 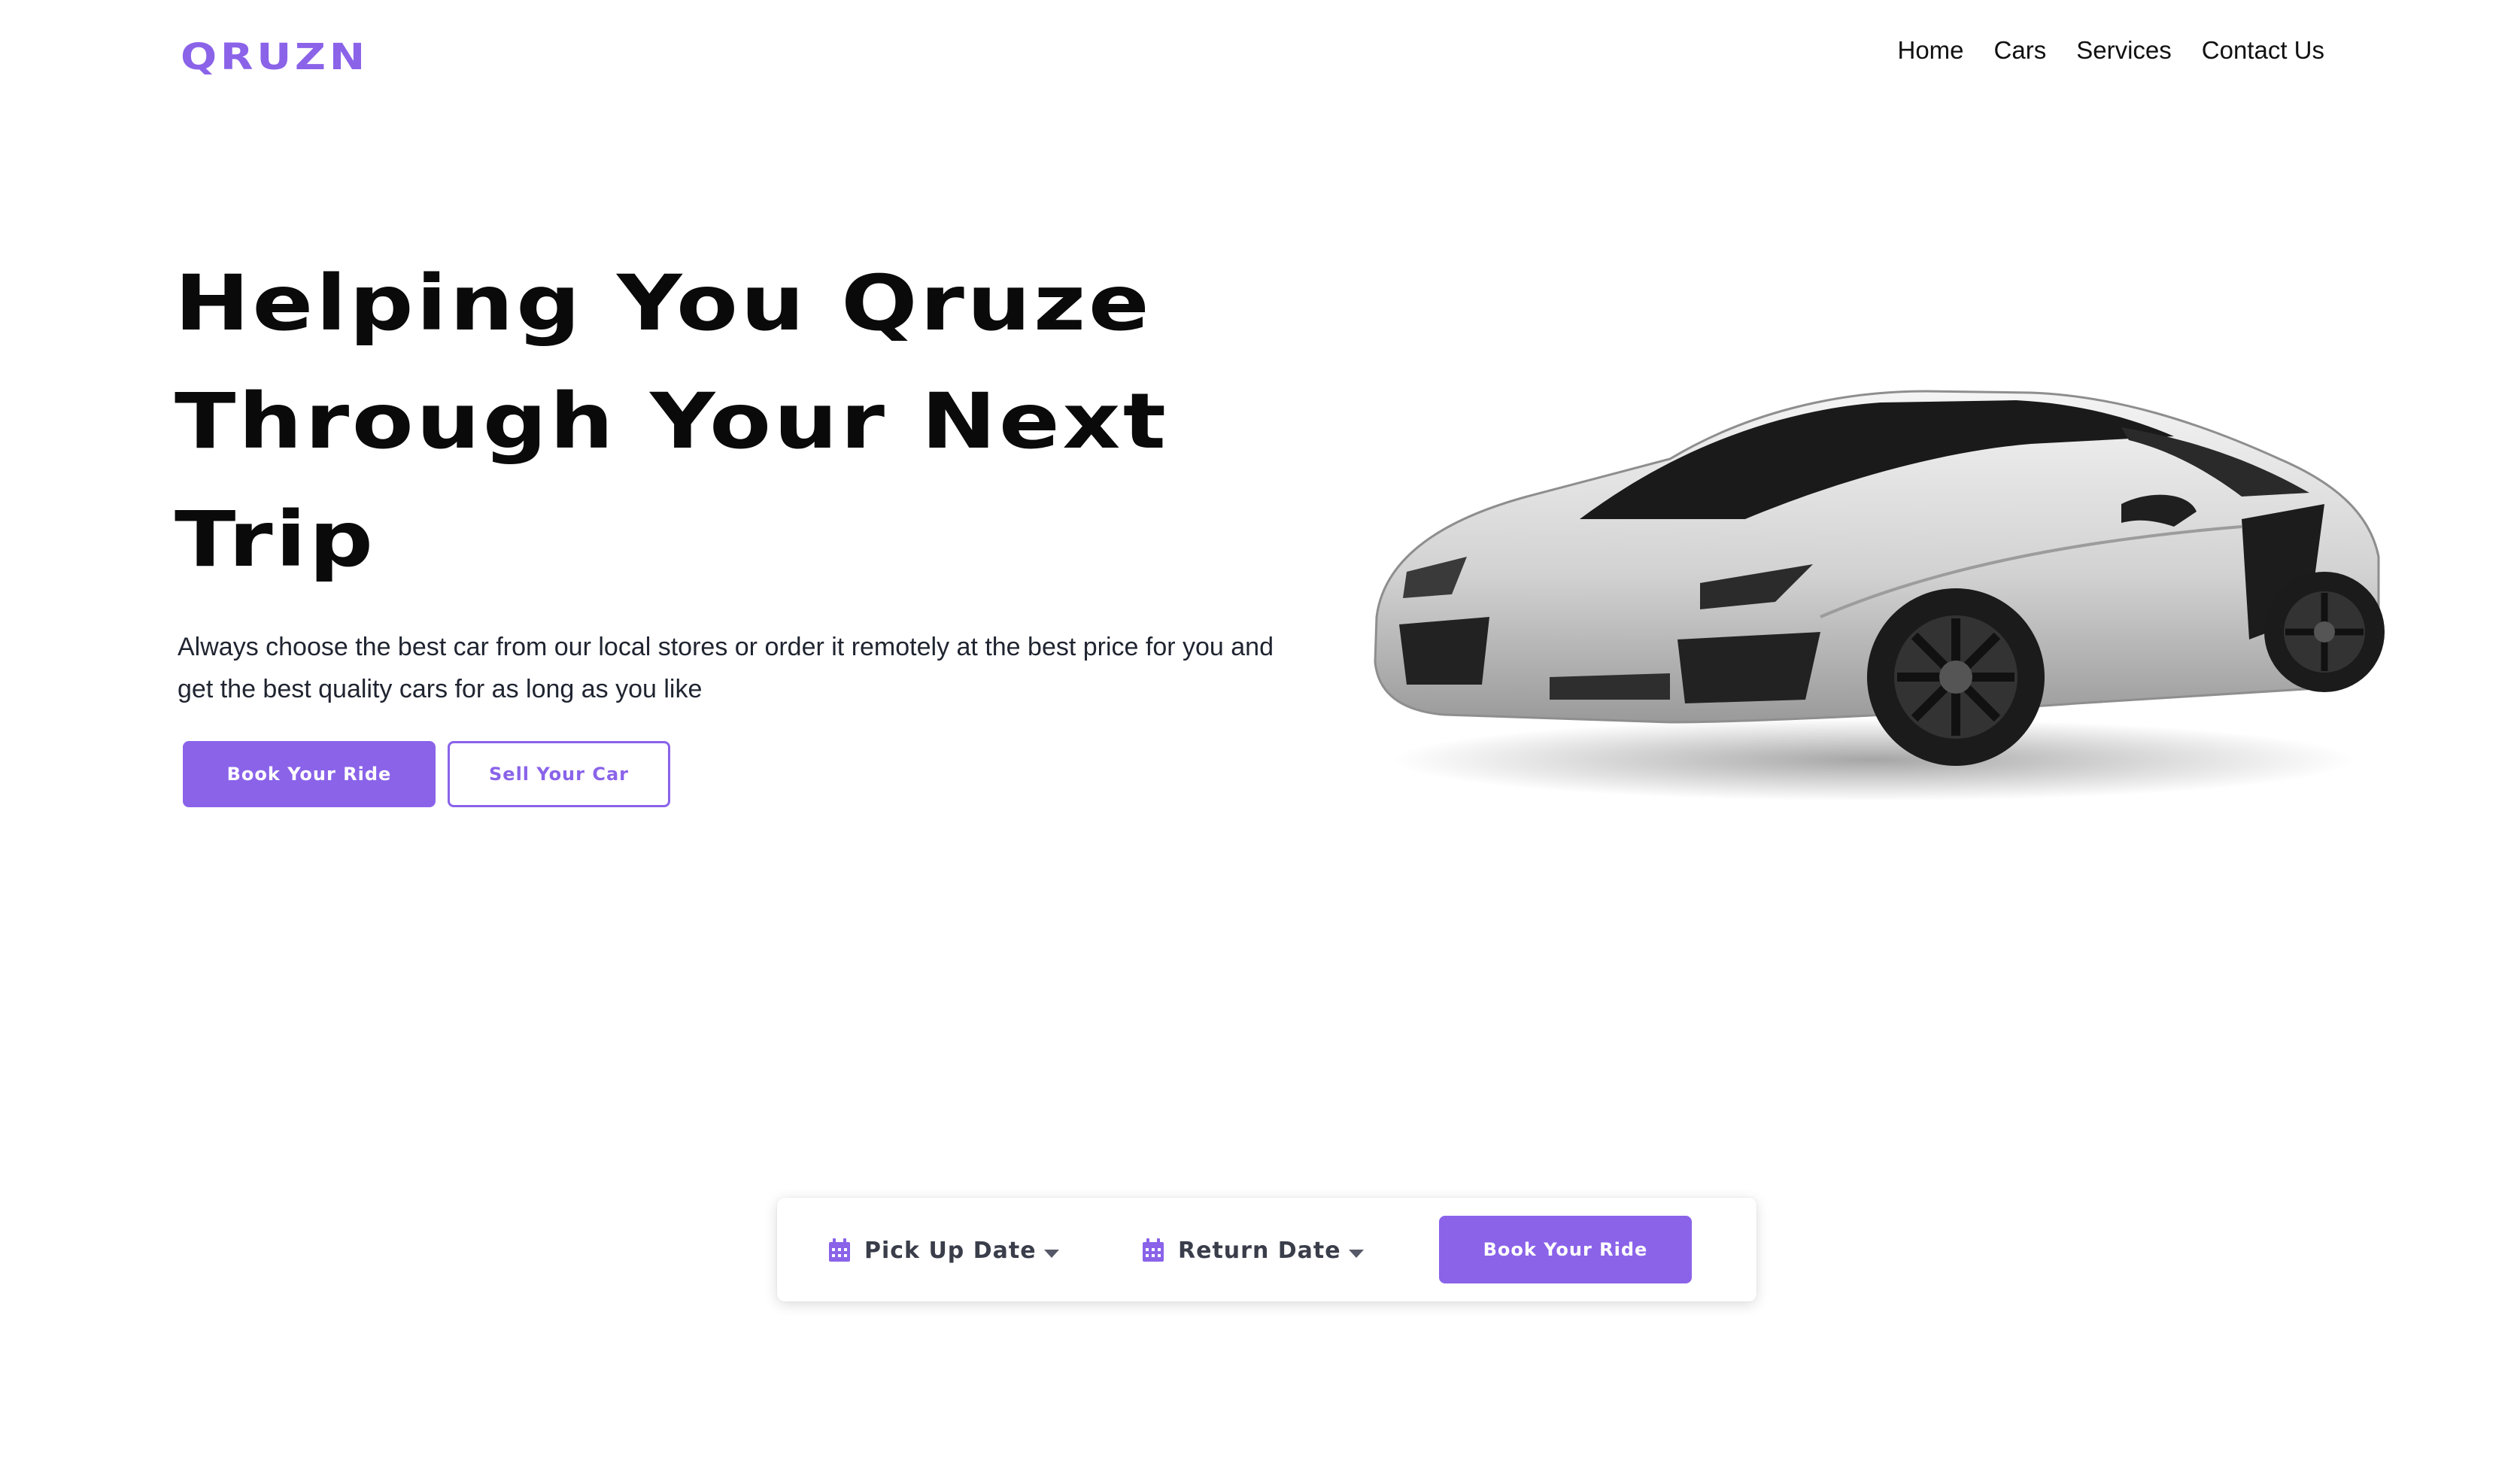 I want to click on main-nav: Home Cars Services Contact Us, so click(x=2111, y=50).